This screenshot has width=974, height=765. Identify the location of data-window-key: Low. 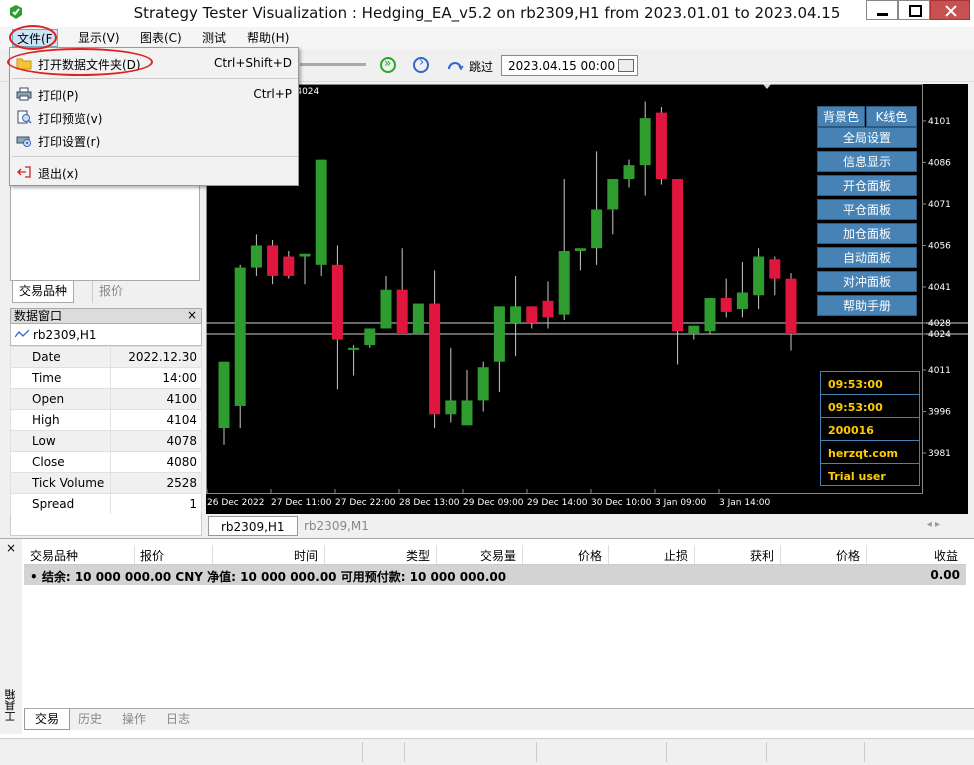
(60, 441).